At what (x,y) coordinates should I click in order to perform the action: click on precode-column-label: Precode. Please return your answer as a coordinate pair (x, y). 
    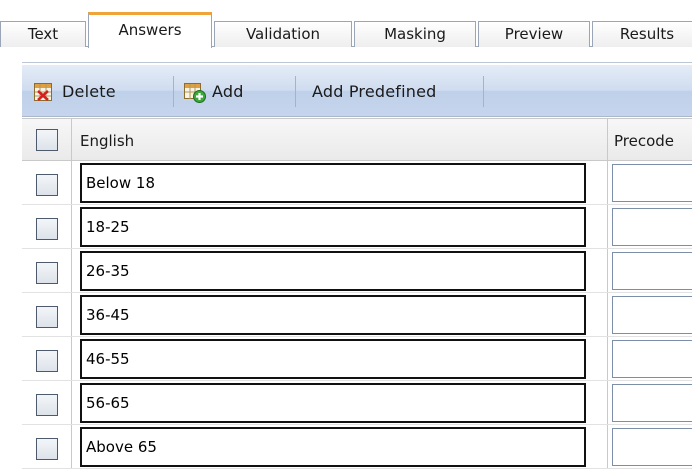
    Looking at the image, I should click on (644, 141).